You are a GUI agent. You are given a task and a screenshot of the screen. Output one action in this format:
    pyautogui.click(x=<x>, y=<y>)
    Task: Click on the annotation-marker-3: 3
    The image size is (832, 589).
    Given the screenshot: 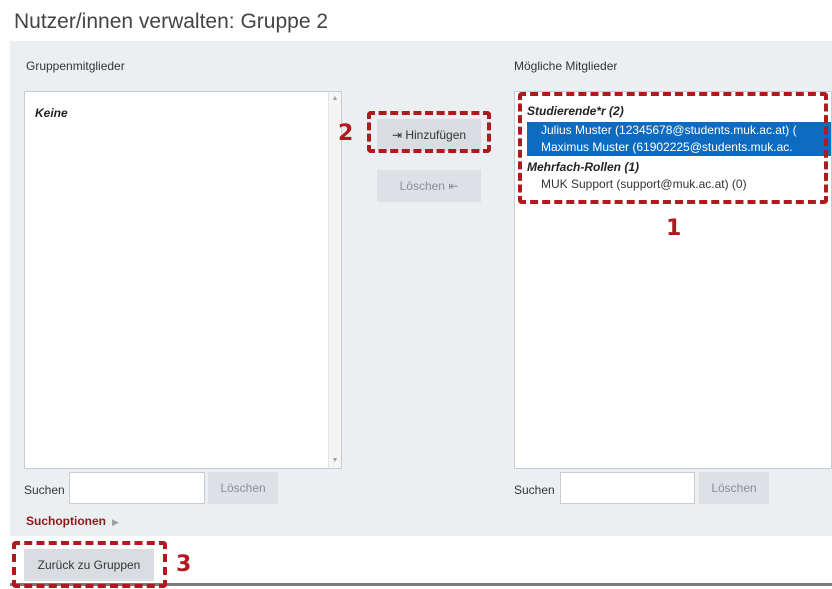 What is the action you would take?
    pyautogui.click(x=184, y=564)
    